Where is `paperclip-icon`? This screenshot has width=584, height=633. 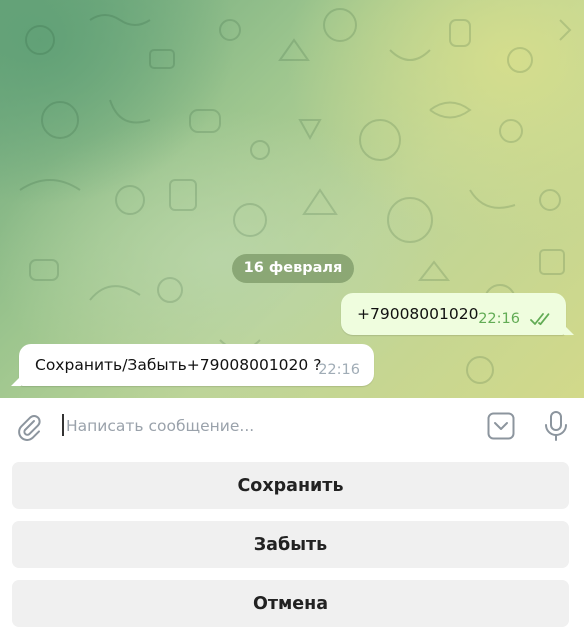 paperclip-icon is located at coordinates (29, 427).